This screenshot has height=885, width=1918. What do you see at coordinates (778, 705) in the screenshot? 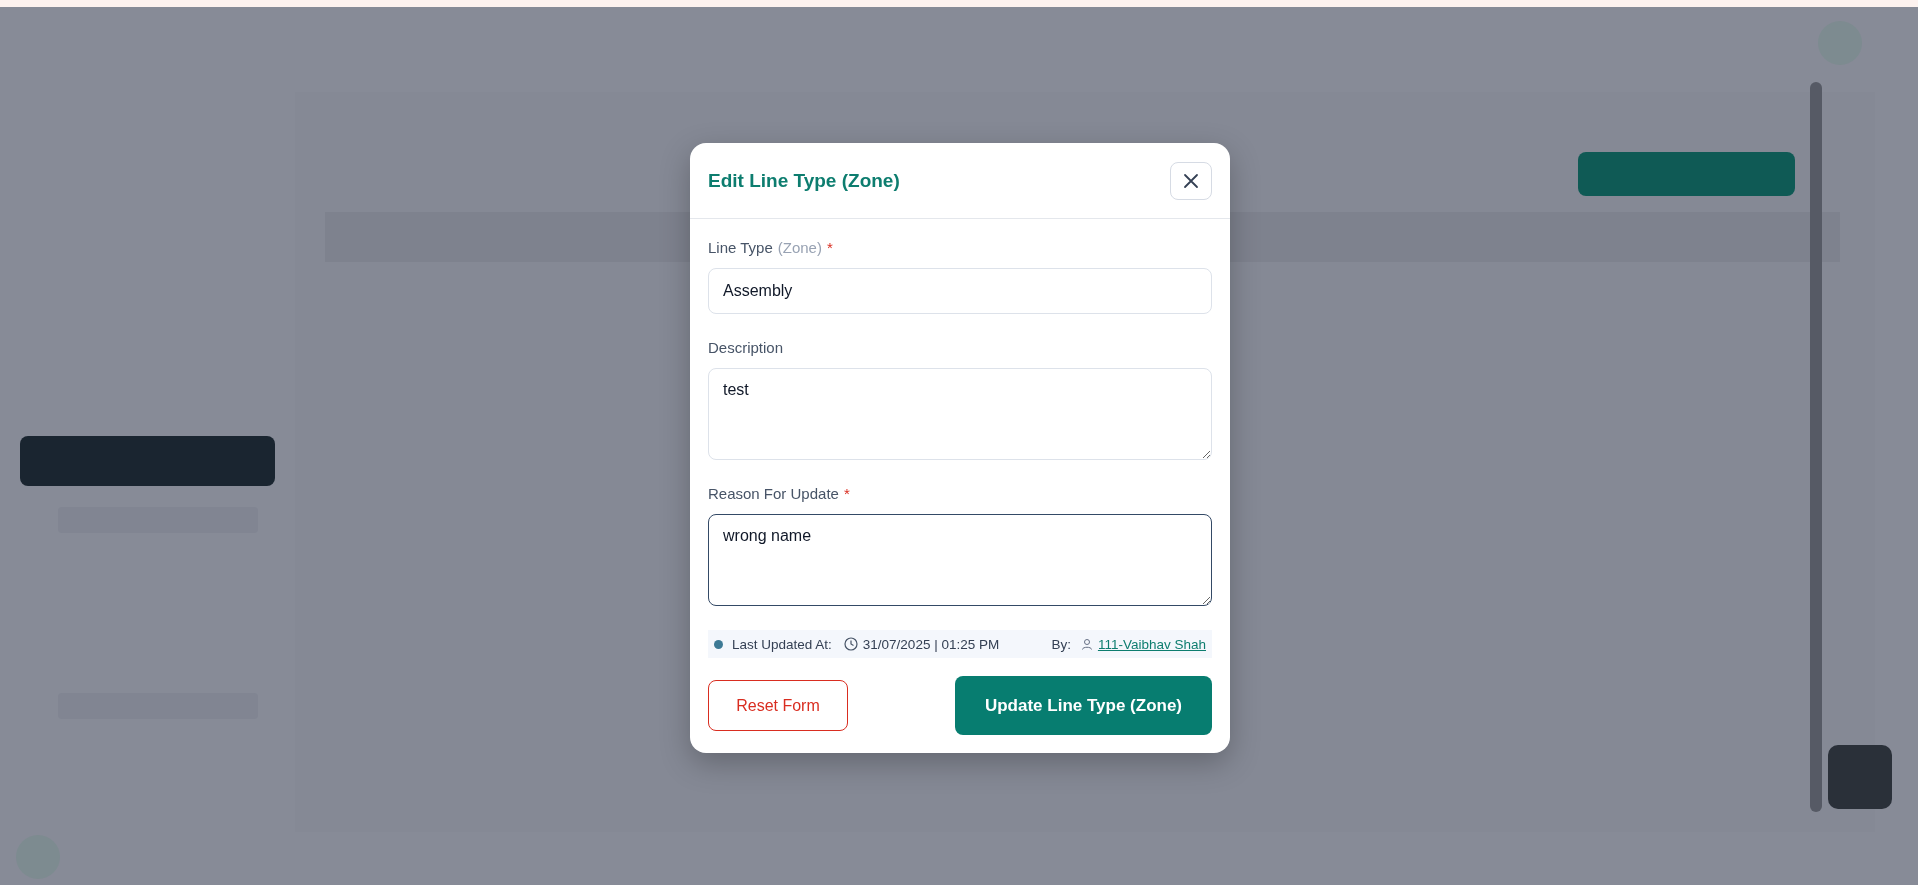
I see `reset-button: Reset Form` at bounding box center [778, 705].